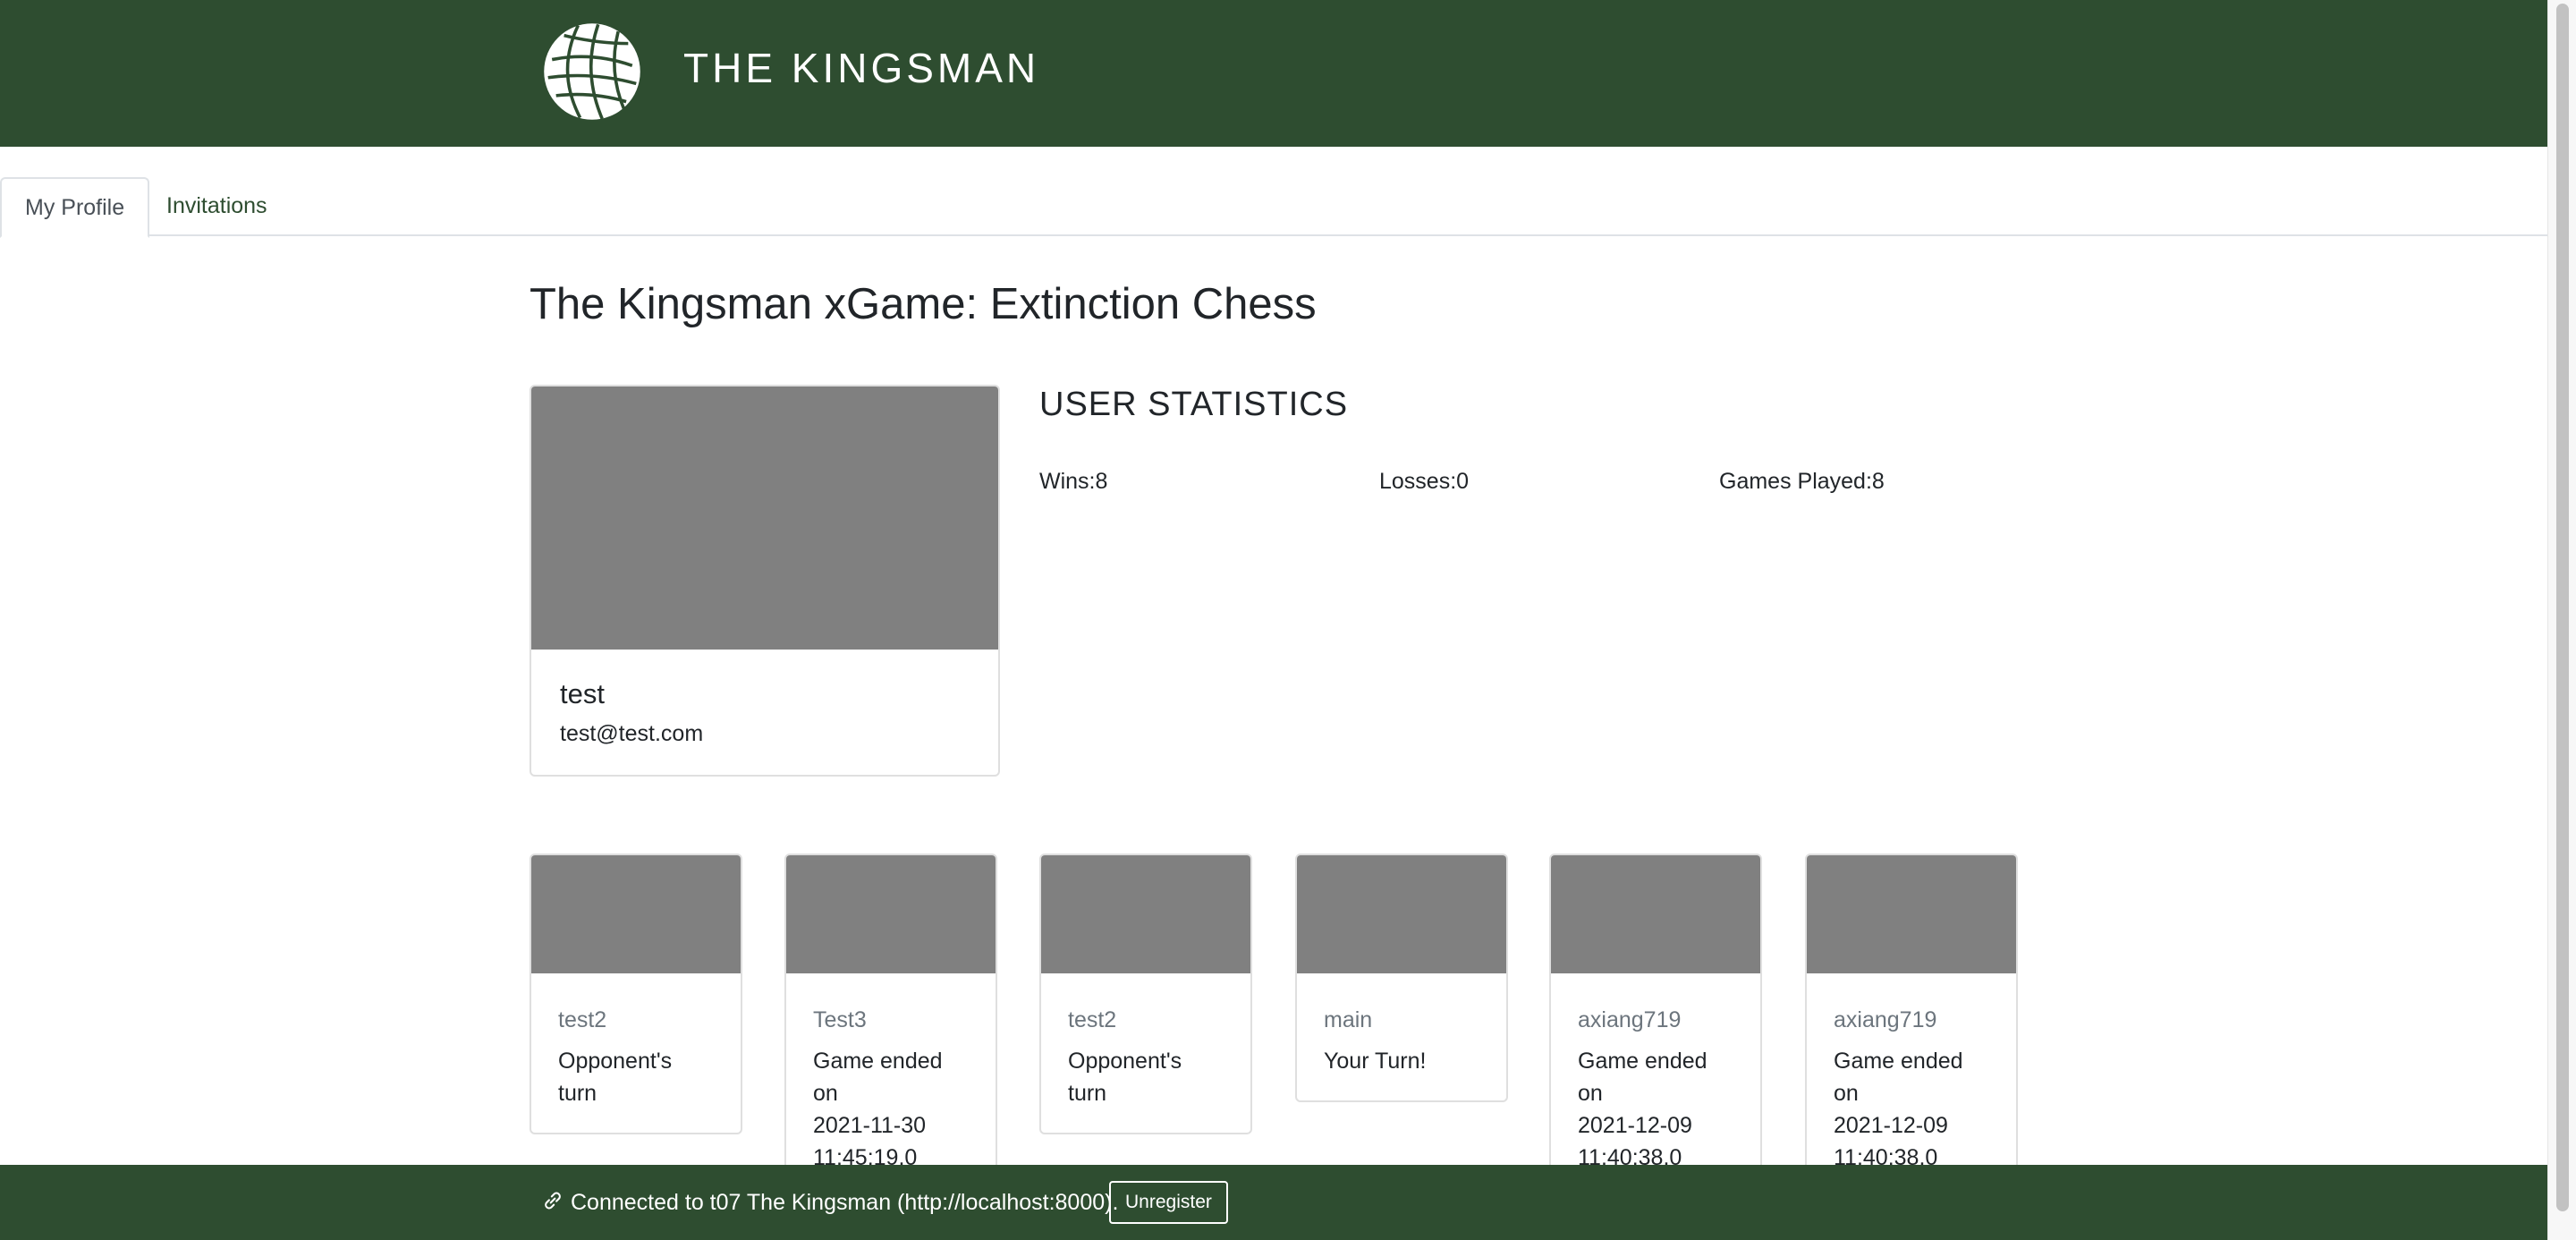 Image resolution: width=2576 pixels, height=1240 pixels. Describe the element at coordinates (2562, 607) in the screenshot. I see `scrollbar-thumb` at that location.